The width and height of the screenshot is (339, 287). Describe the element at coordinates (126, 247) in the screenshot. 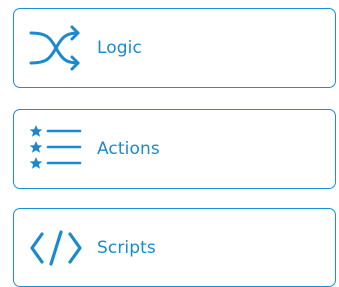

I see `scripts-label: Scripts` at that location.